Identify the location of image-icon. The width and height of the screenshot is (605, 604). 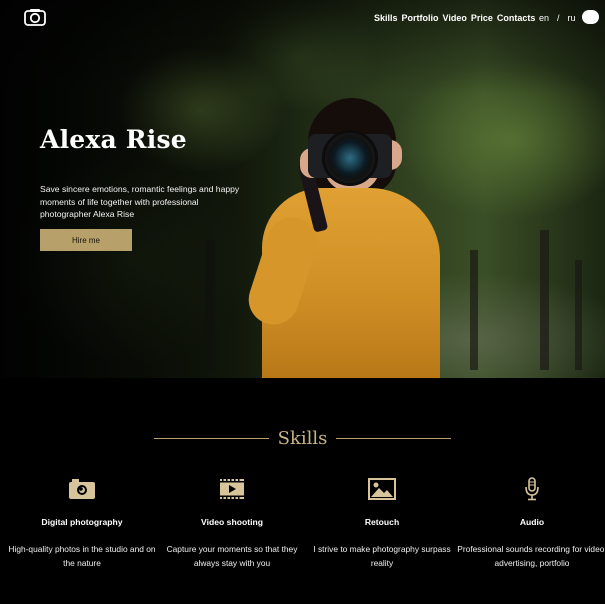
(382, 489).